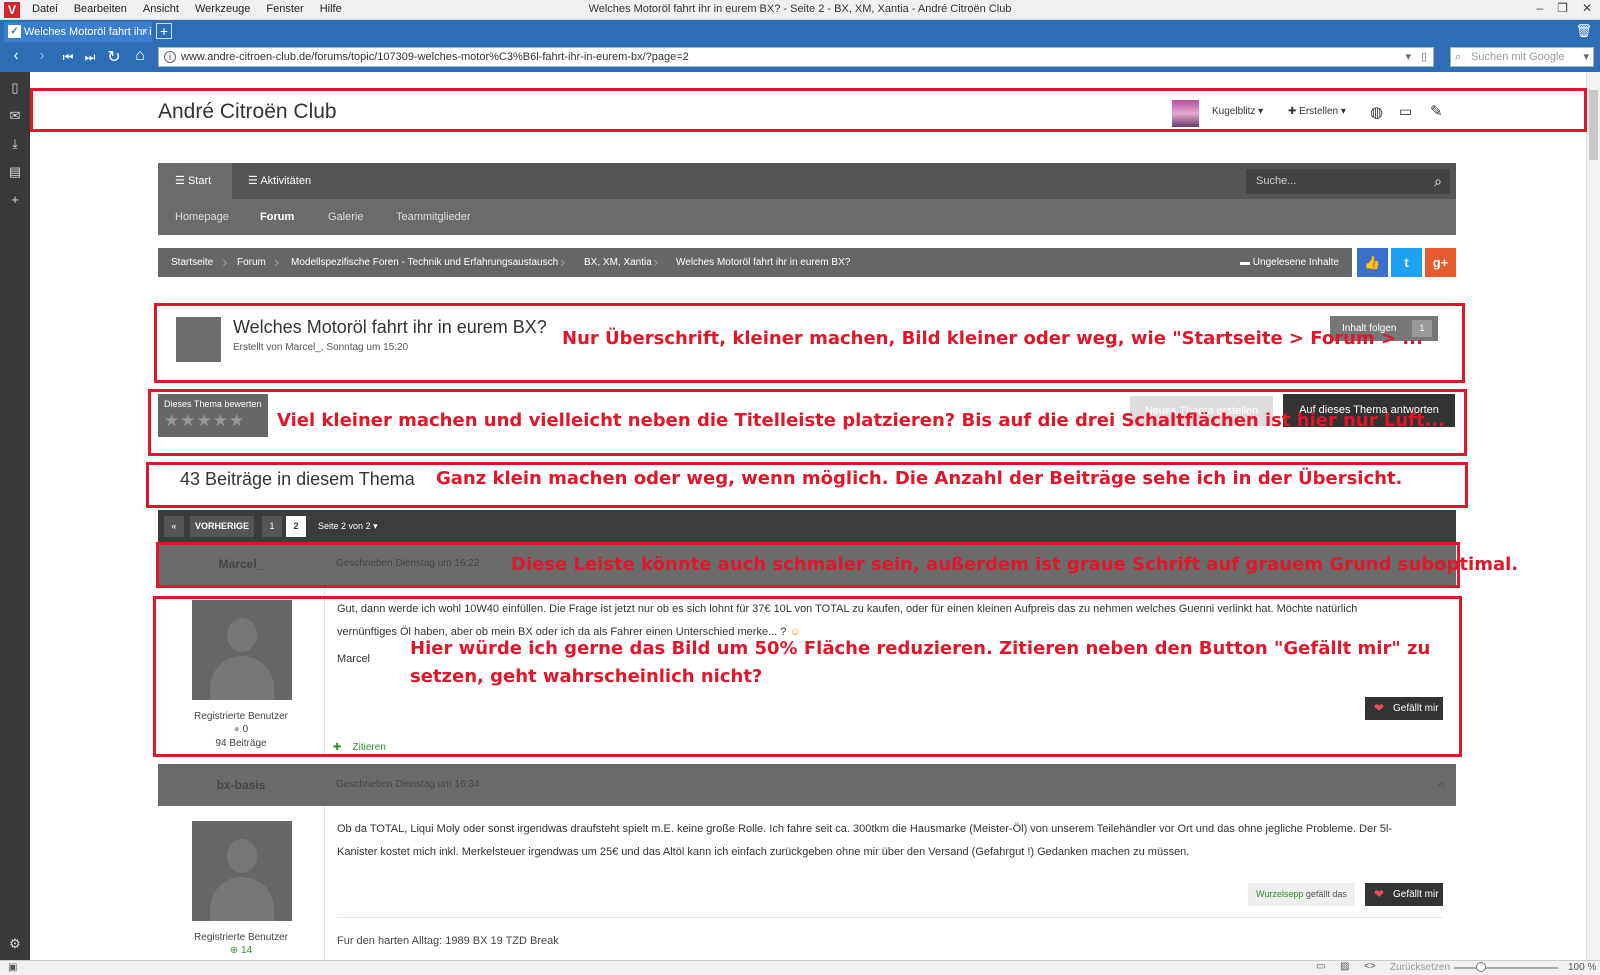  What do you see at coordinates (1320, 966) in the screenshot?
I see `tiling-icon: ▭` at bounding box center [1320, 966].